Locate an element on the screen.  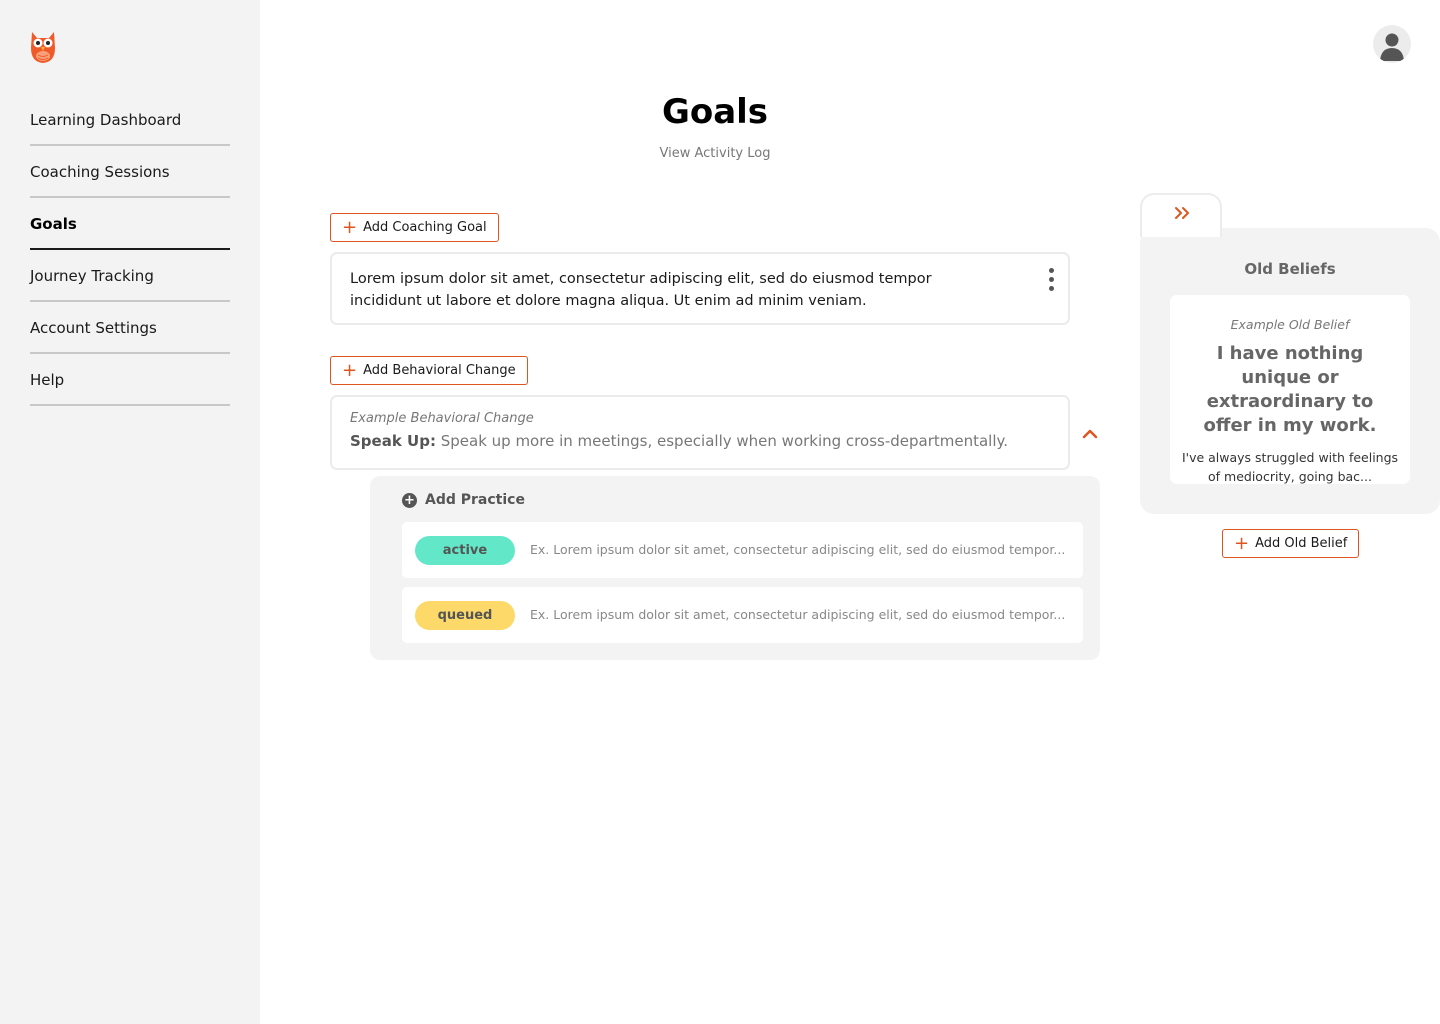
owl-logo-icon is located at coordinates (43, 46).